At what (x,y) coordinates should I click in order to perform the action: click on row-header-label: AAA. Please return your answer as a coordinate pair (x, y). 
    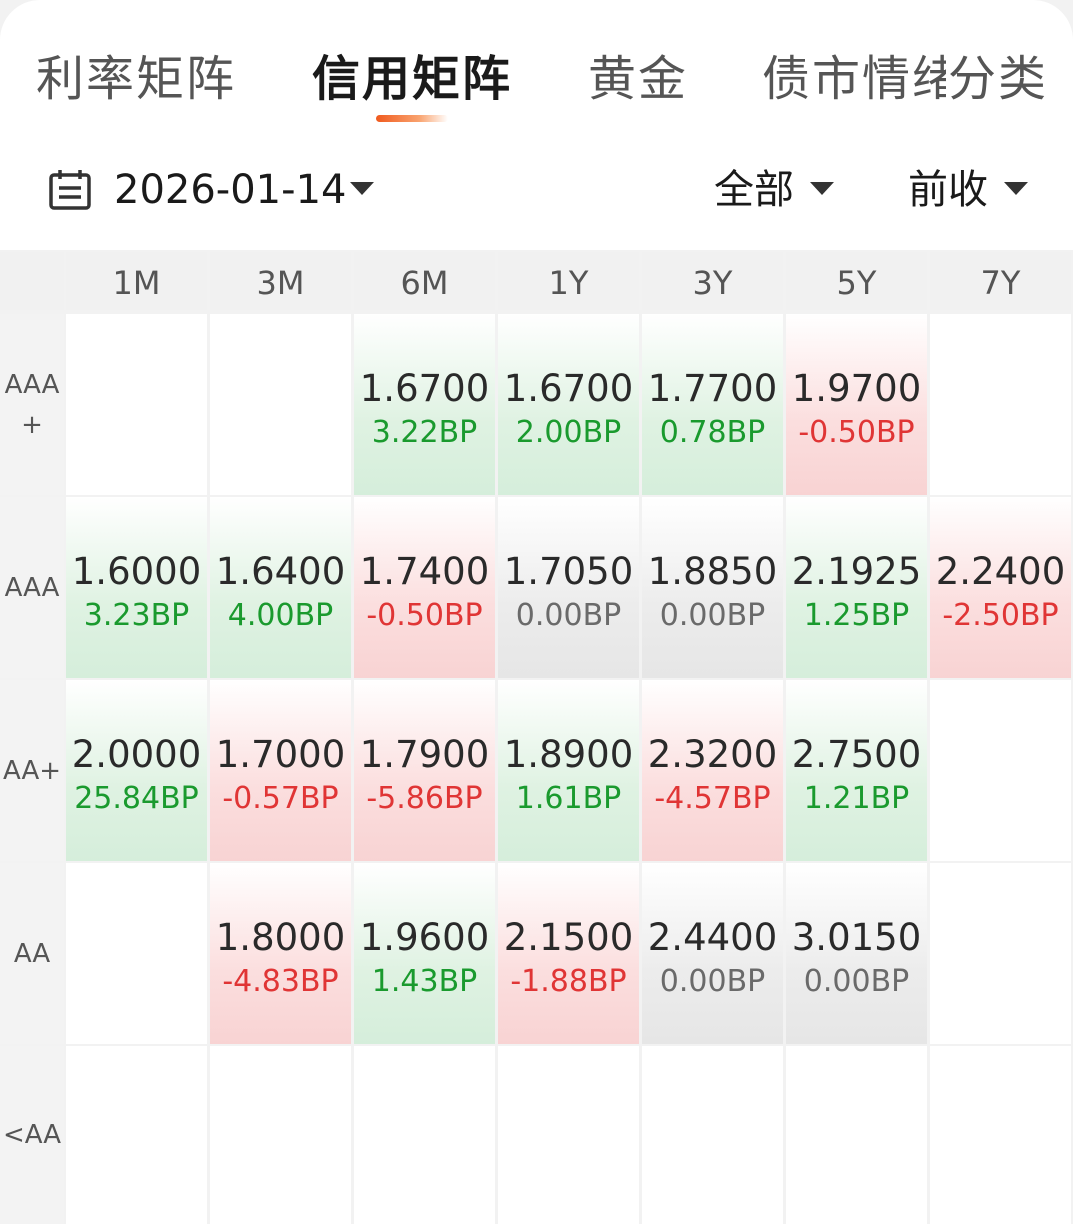
    Looking at the image, I should click on (32, 587).